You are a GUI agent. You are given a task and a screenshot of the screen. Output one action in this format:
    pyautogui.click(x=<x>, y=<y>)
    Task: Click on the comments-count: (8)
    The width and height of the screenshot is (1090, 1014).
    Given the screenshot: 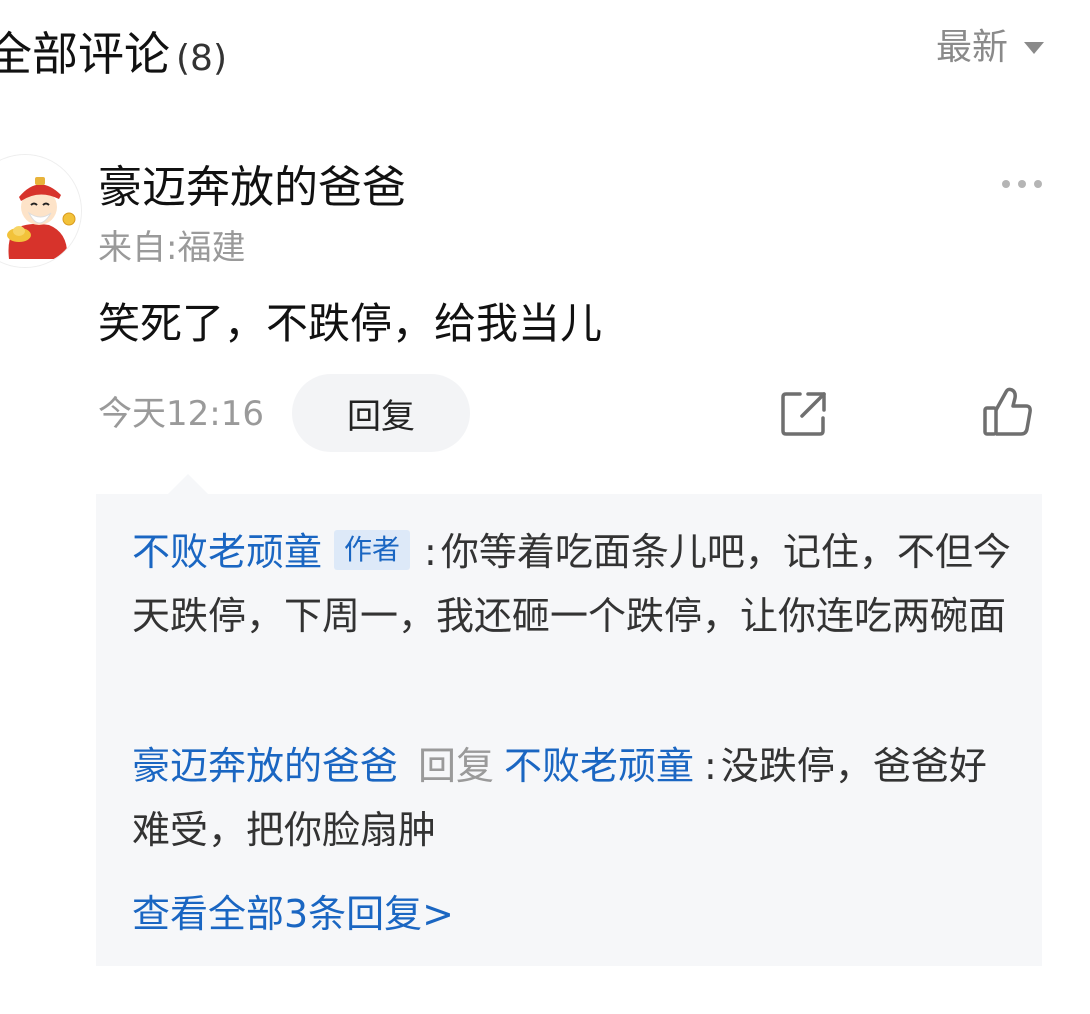 What is the action you would take?
    pyautogui.click(x=201, y=58)
    